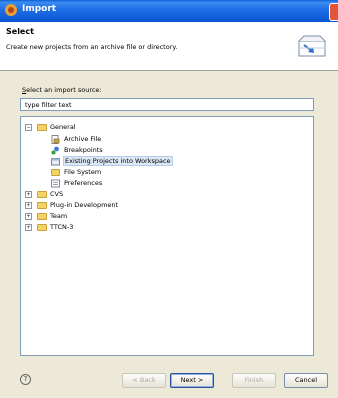 The height and width of the screenshot is (398, 338). What do you see at coordinates (62, 227) in the screenshot?
I see `tree-node-label: TTCN-3` at bounding box center [62, 227].